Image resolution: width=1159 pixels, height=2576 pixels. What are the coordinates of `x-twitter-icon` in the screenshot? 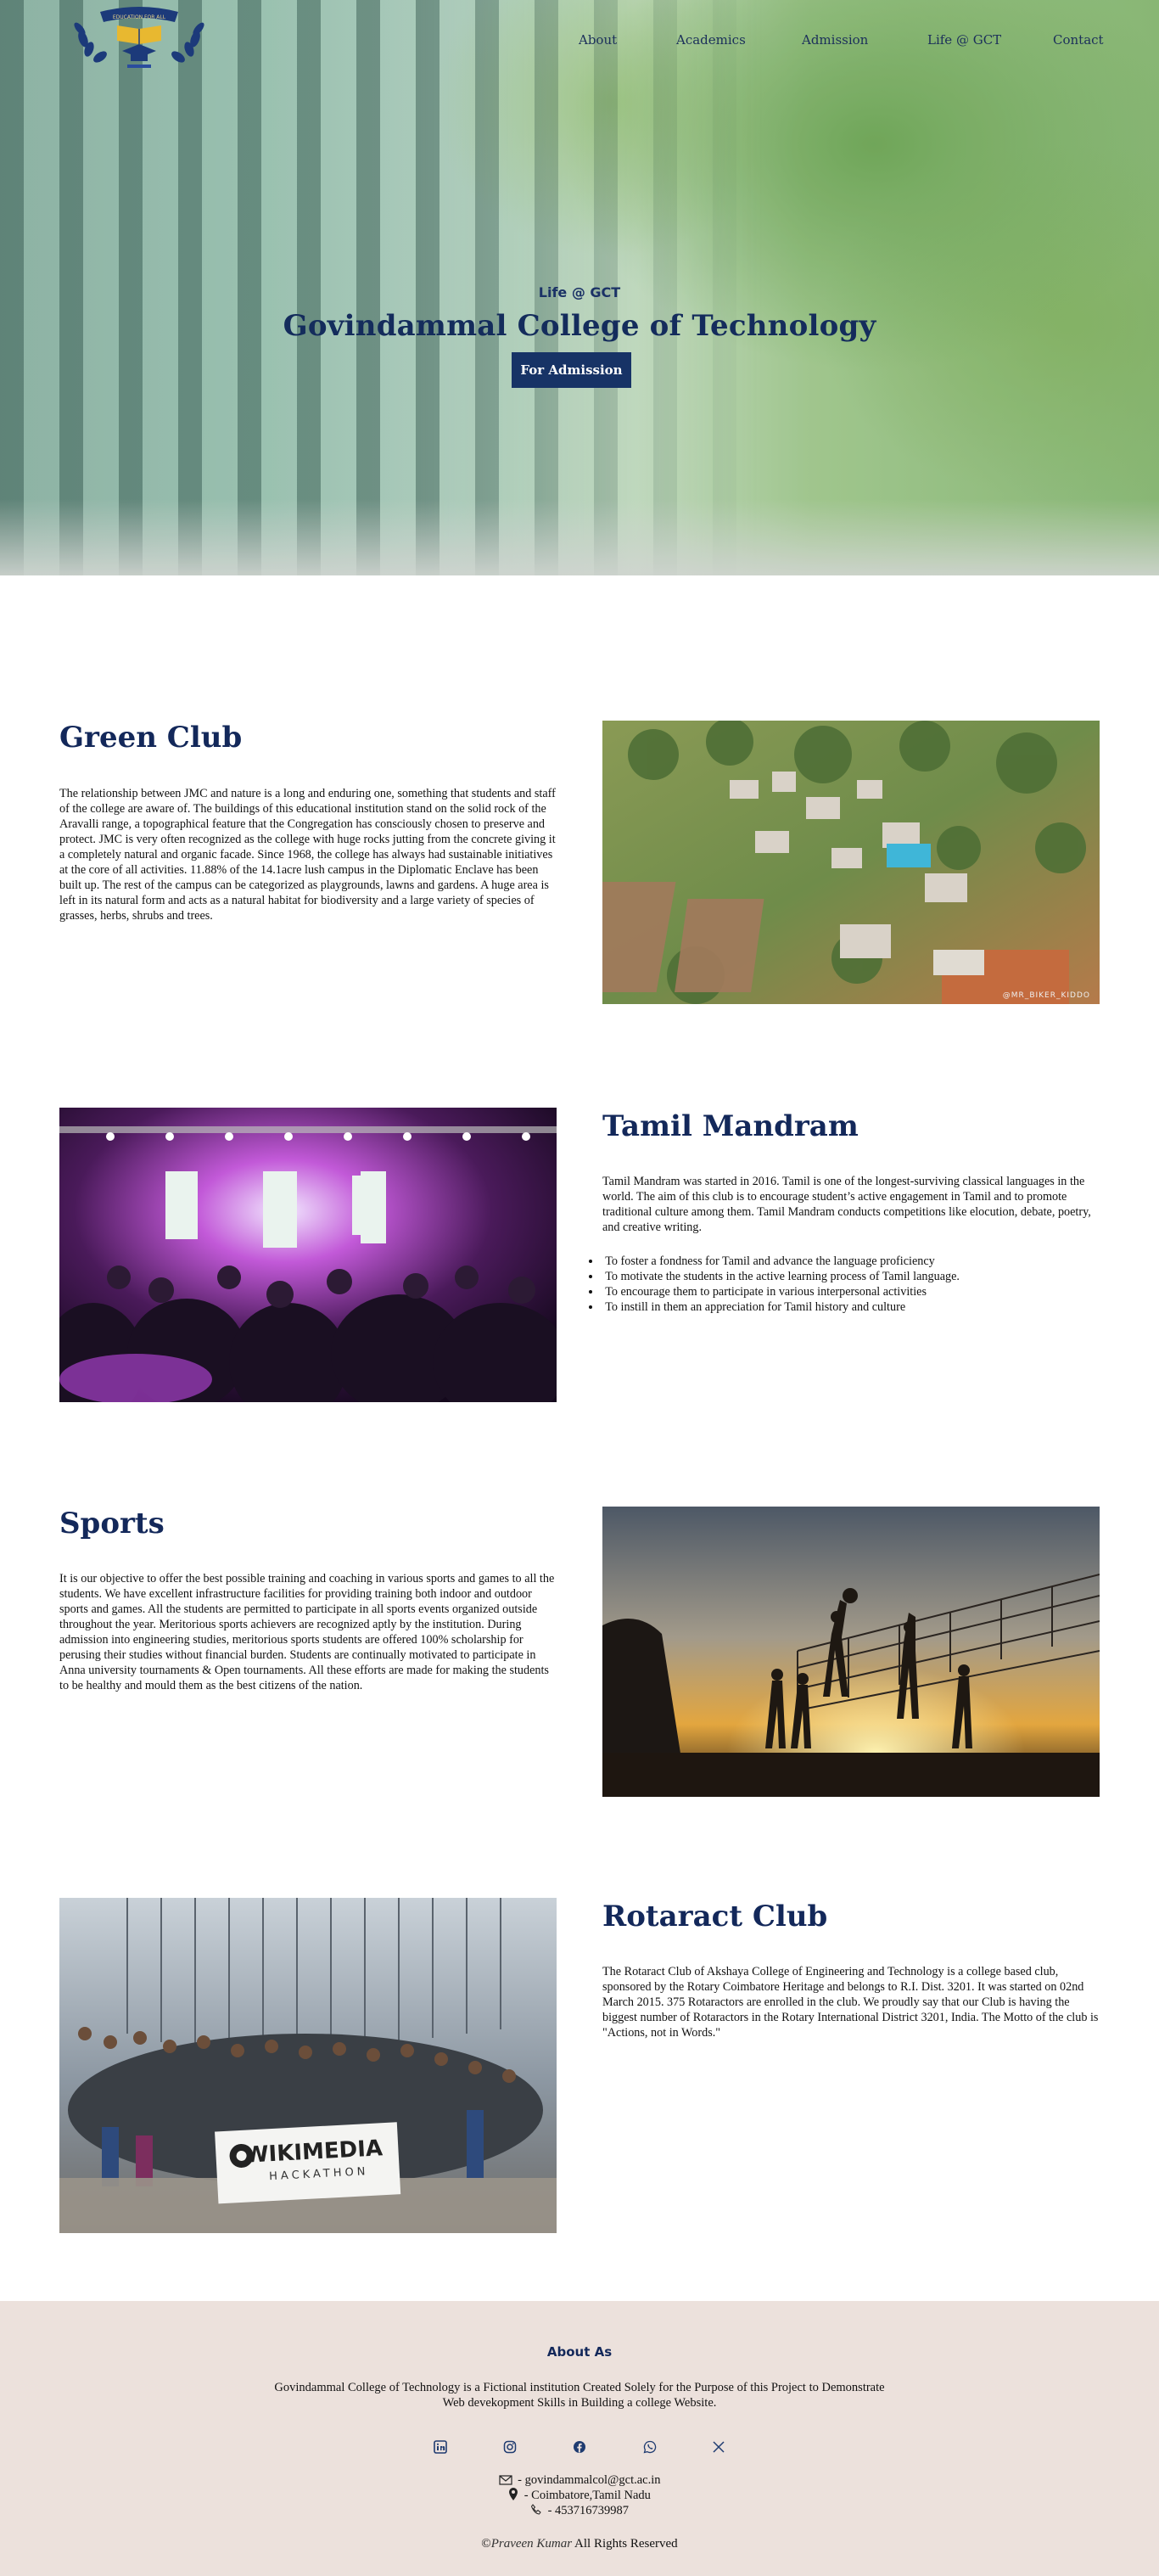 It's located at (718, 2447).